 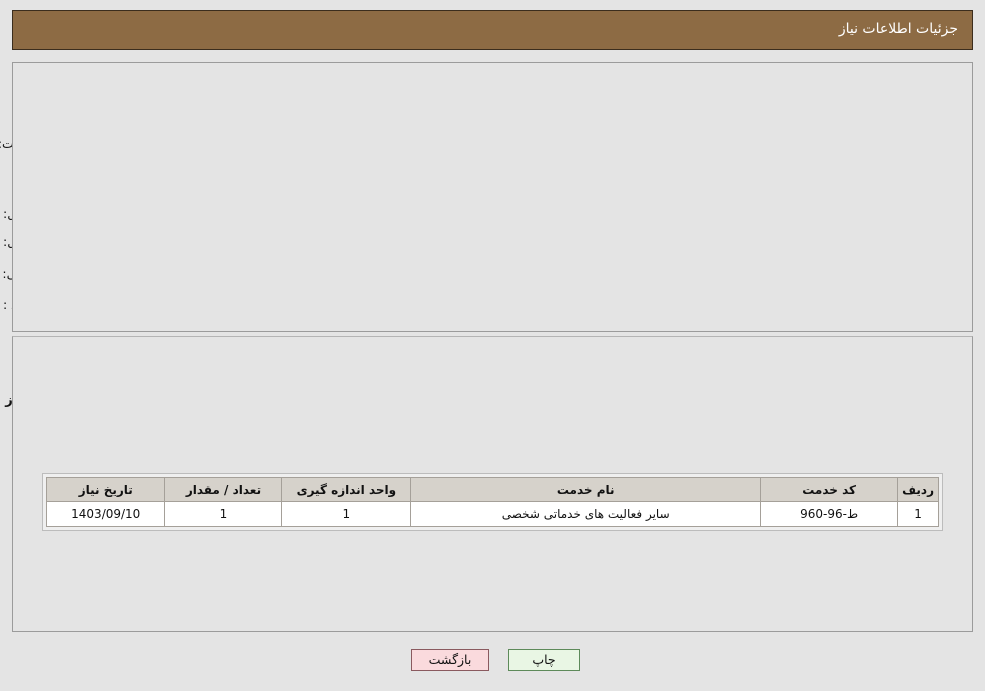 What do you see at coordinates (223, 514) in the screenshot?
I see `cell-quantity: 1` at bounding box center [223, 514].